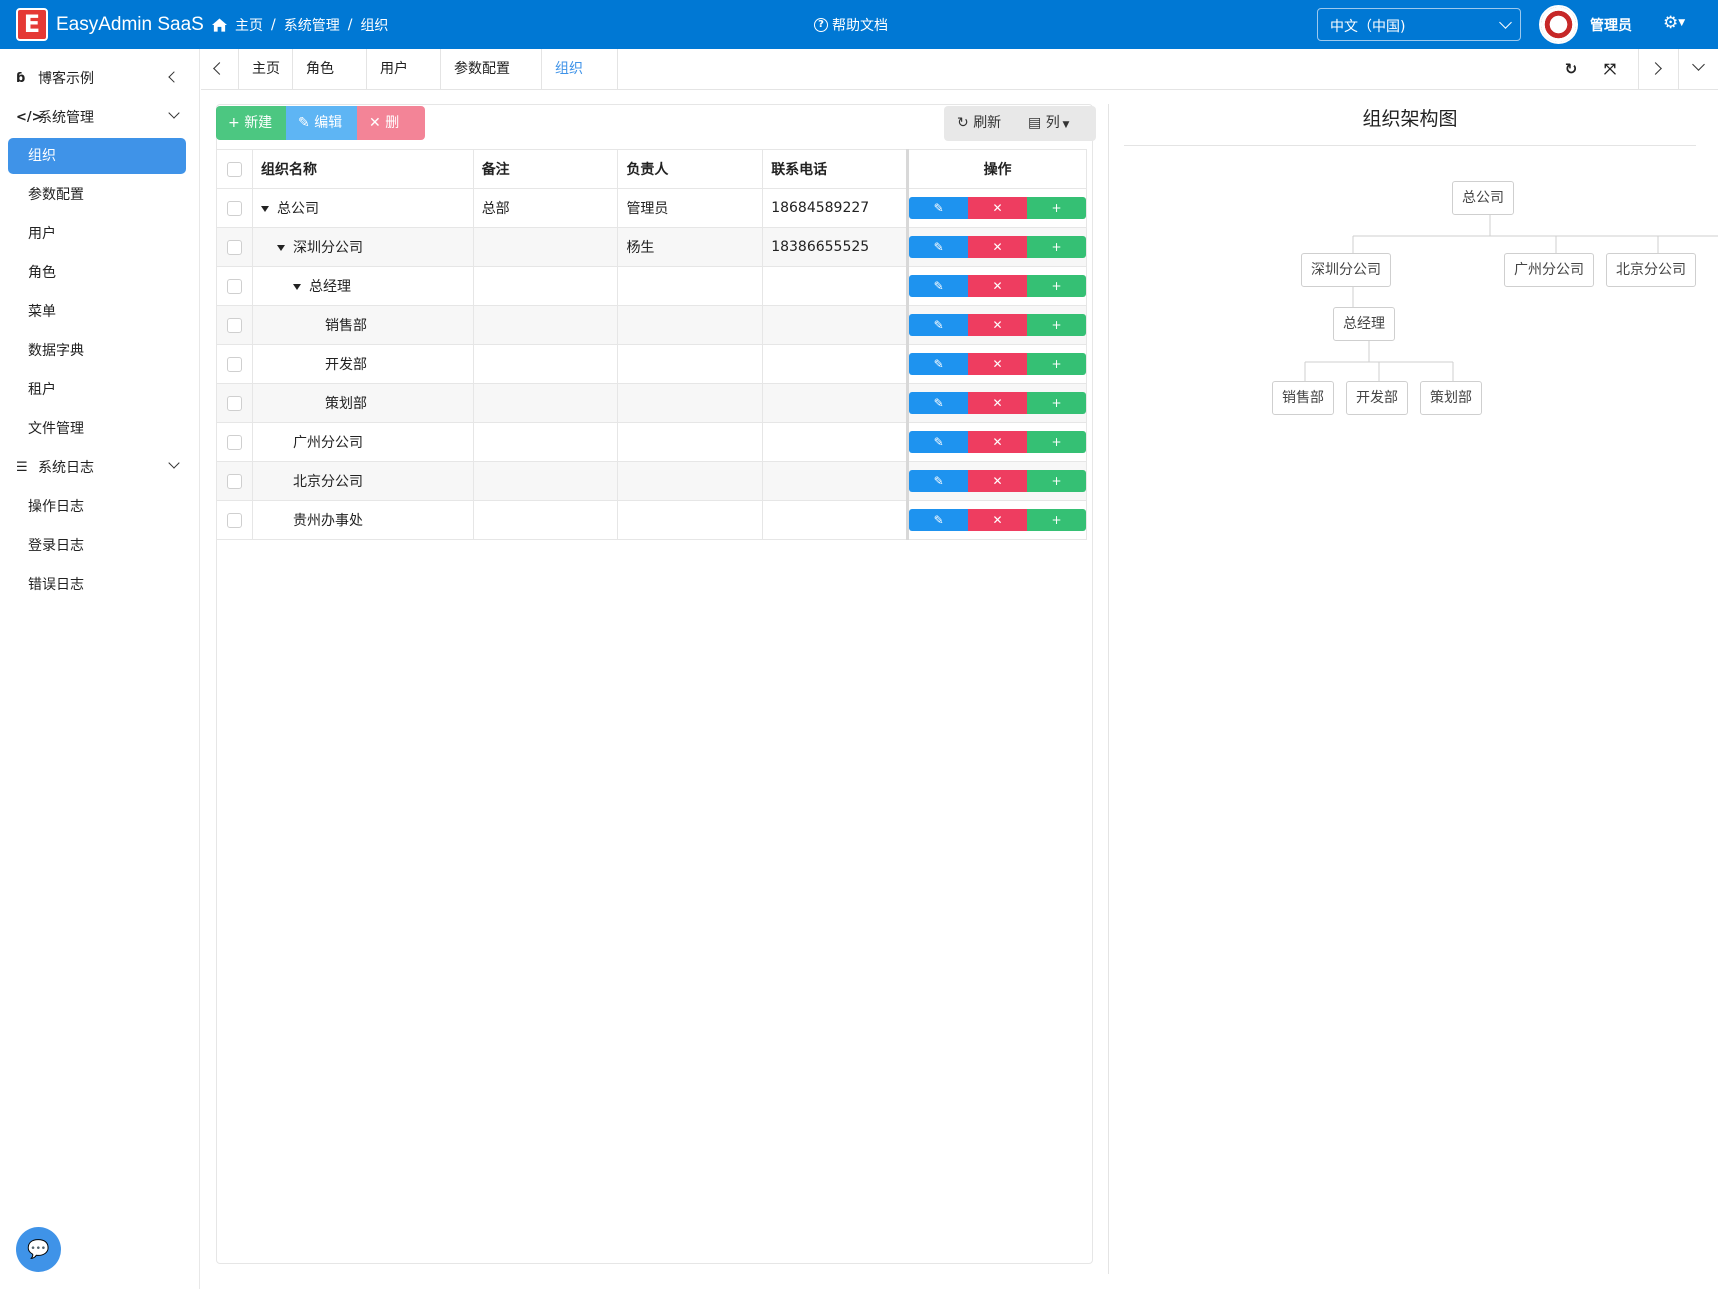 The height and width of the screenshot is (1289, 1718). What do you see at coordinates (321, 123) in the screenshot?
I see `edit-button: ✎ 编辑` at bounding box center [321, 123].